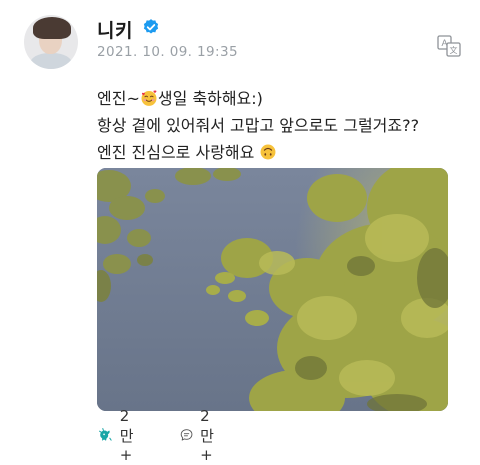 The width and height of the screenshot is (480, 465). I want to click on verified-badge-icon, so click(151, 26).